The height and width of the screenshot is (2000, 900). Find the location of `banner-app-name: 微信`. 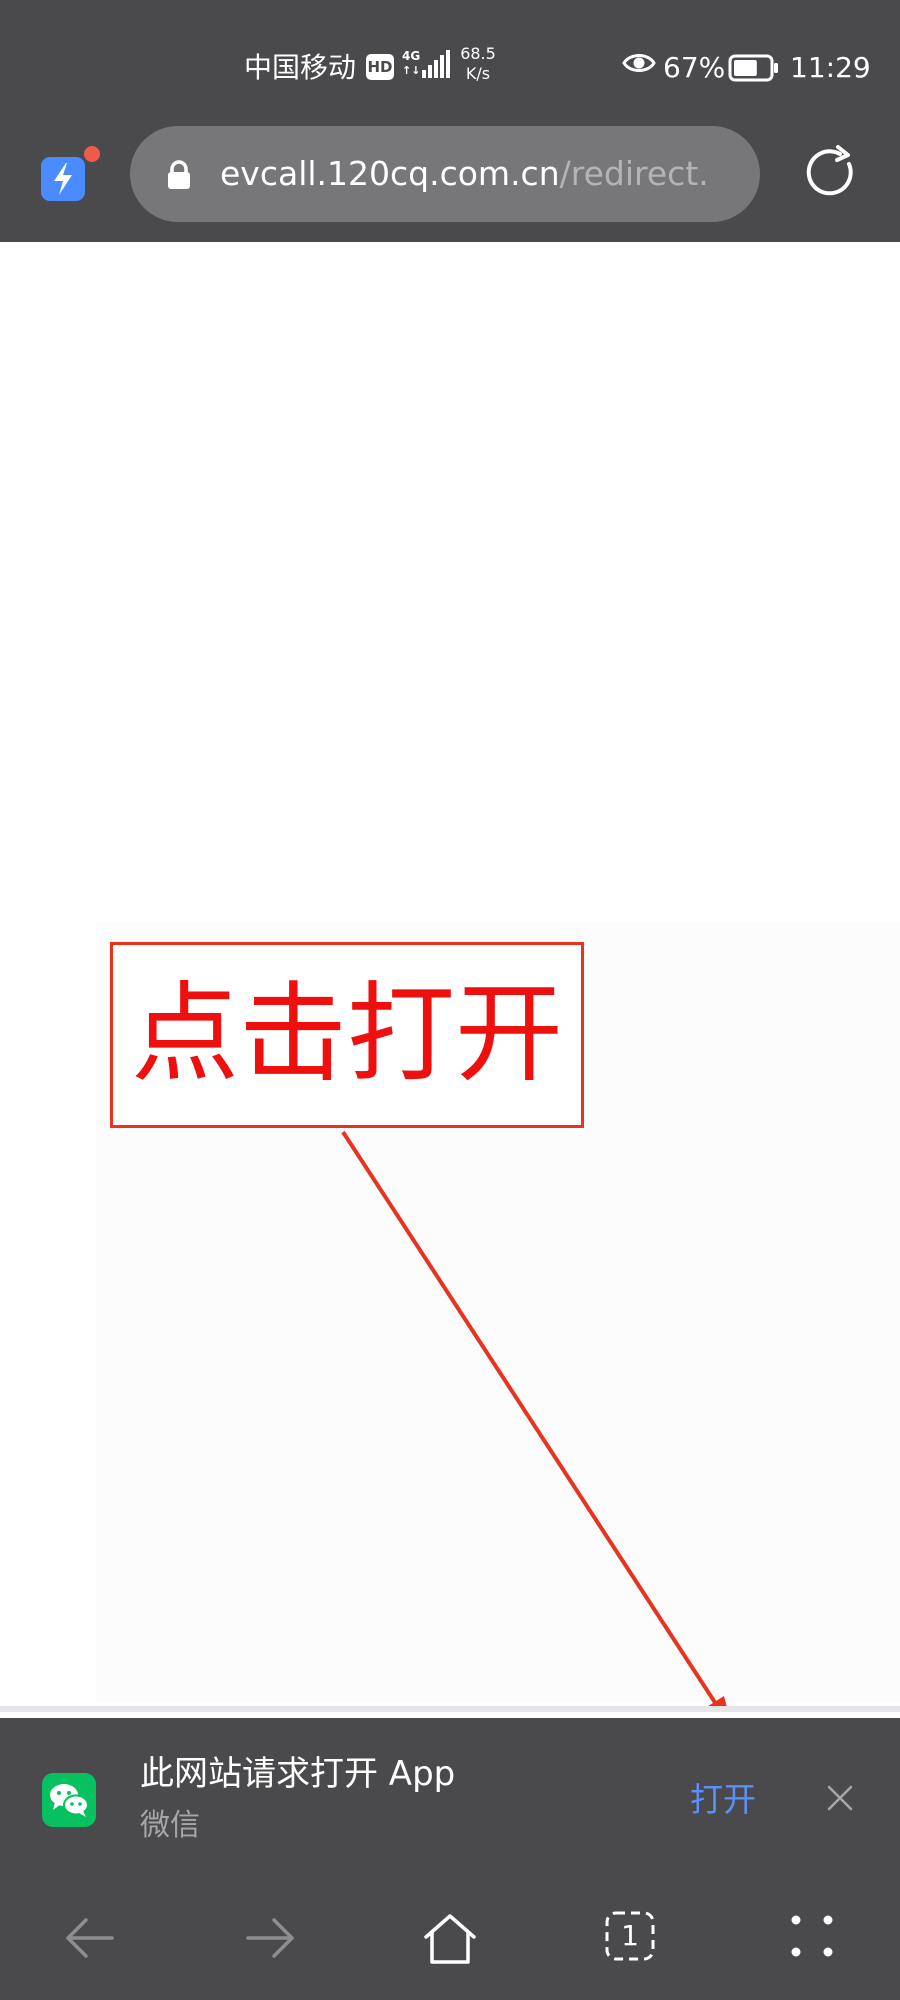

banner-app-name: 微信 is located at coordinates (170, 1825).